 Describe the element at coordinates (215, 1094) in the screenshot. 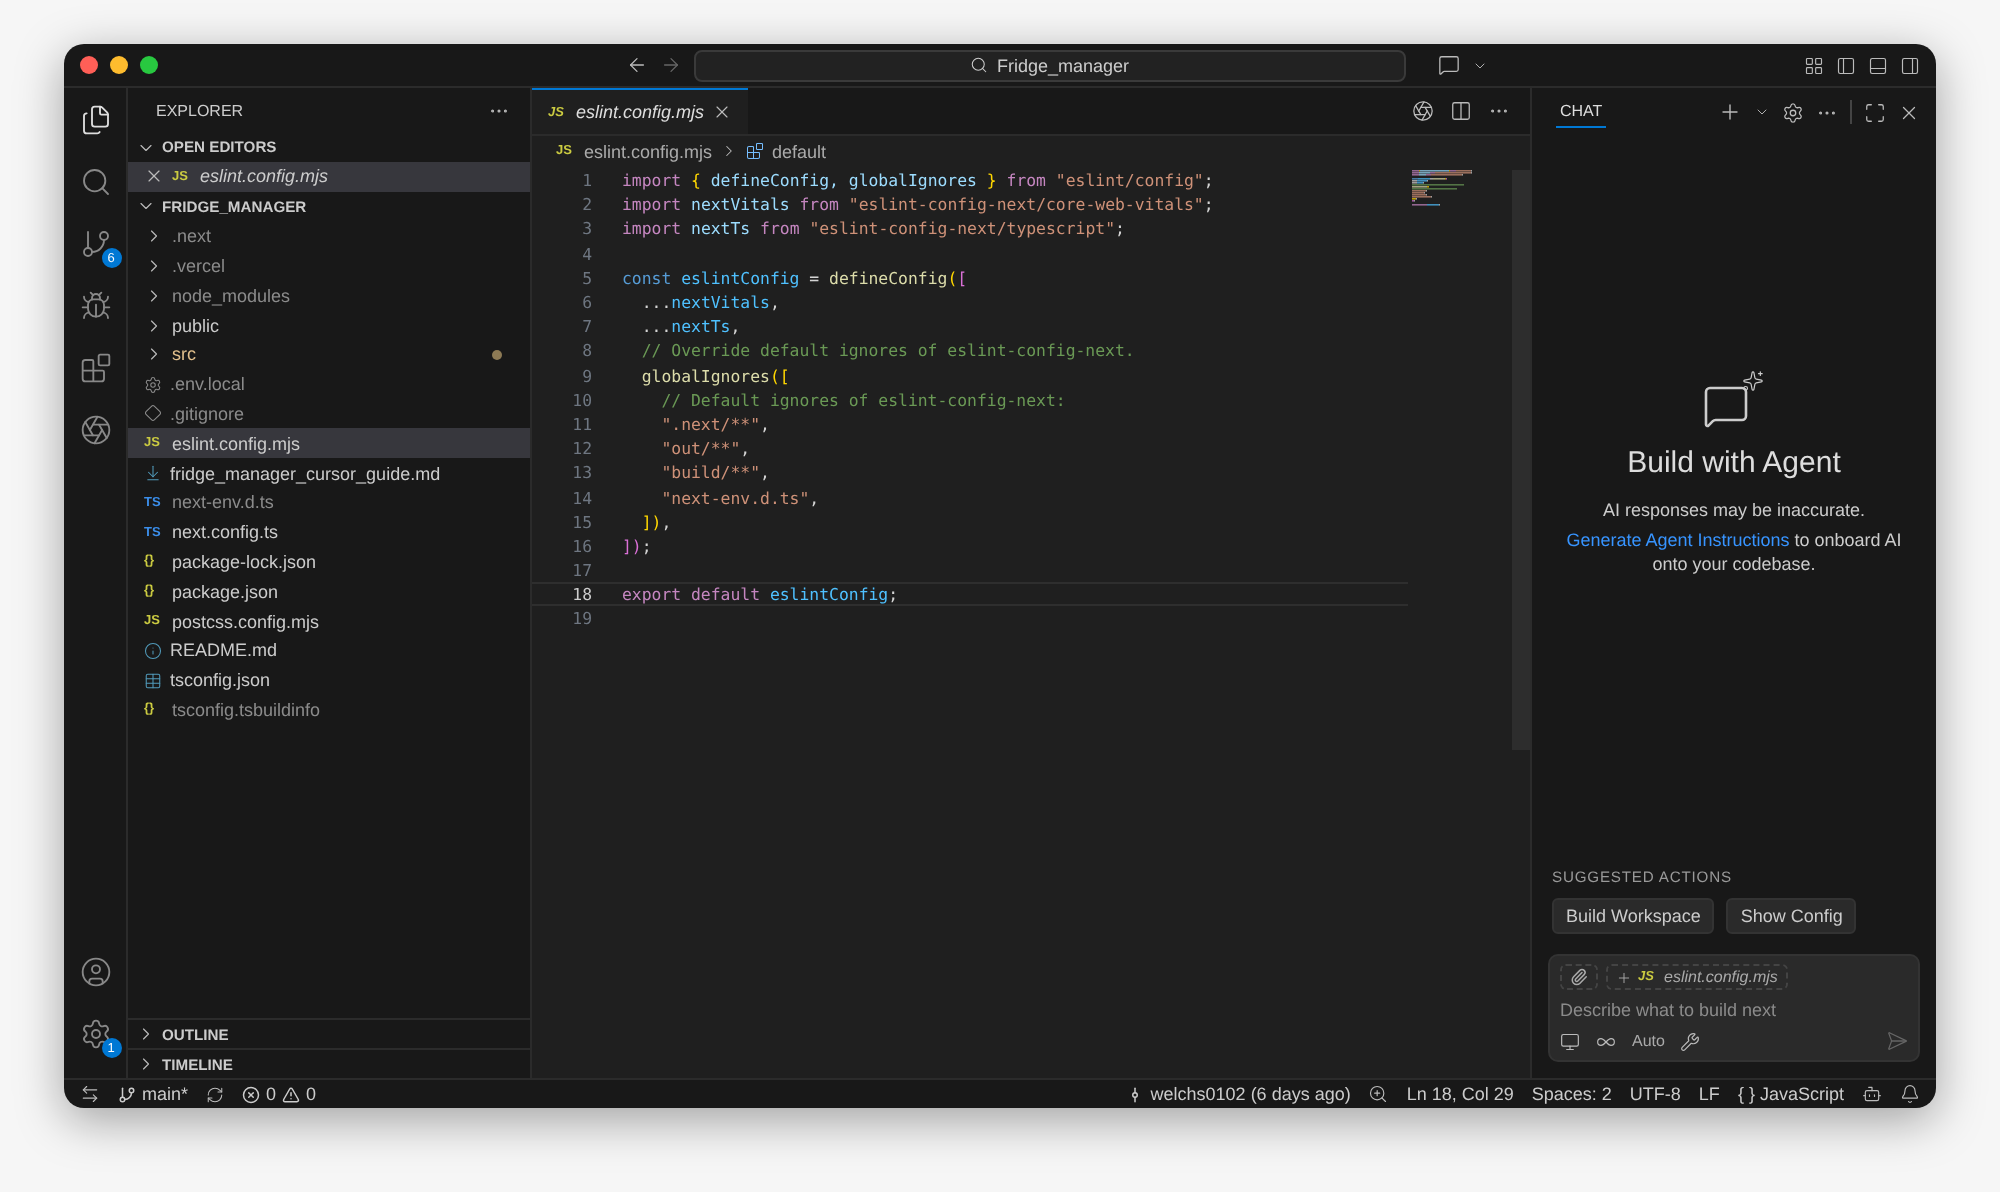

I see `sync-icon` at that location.